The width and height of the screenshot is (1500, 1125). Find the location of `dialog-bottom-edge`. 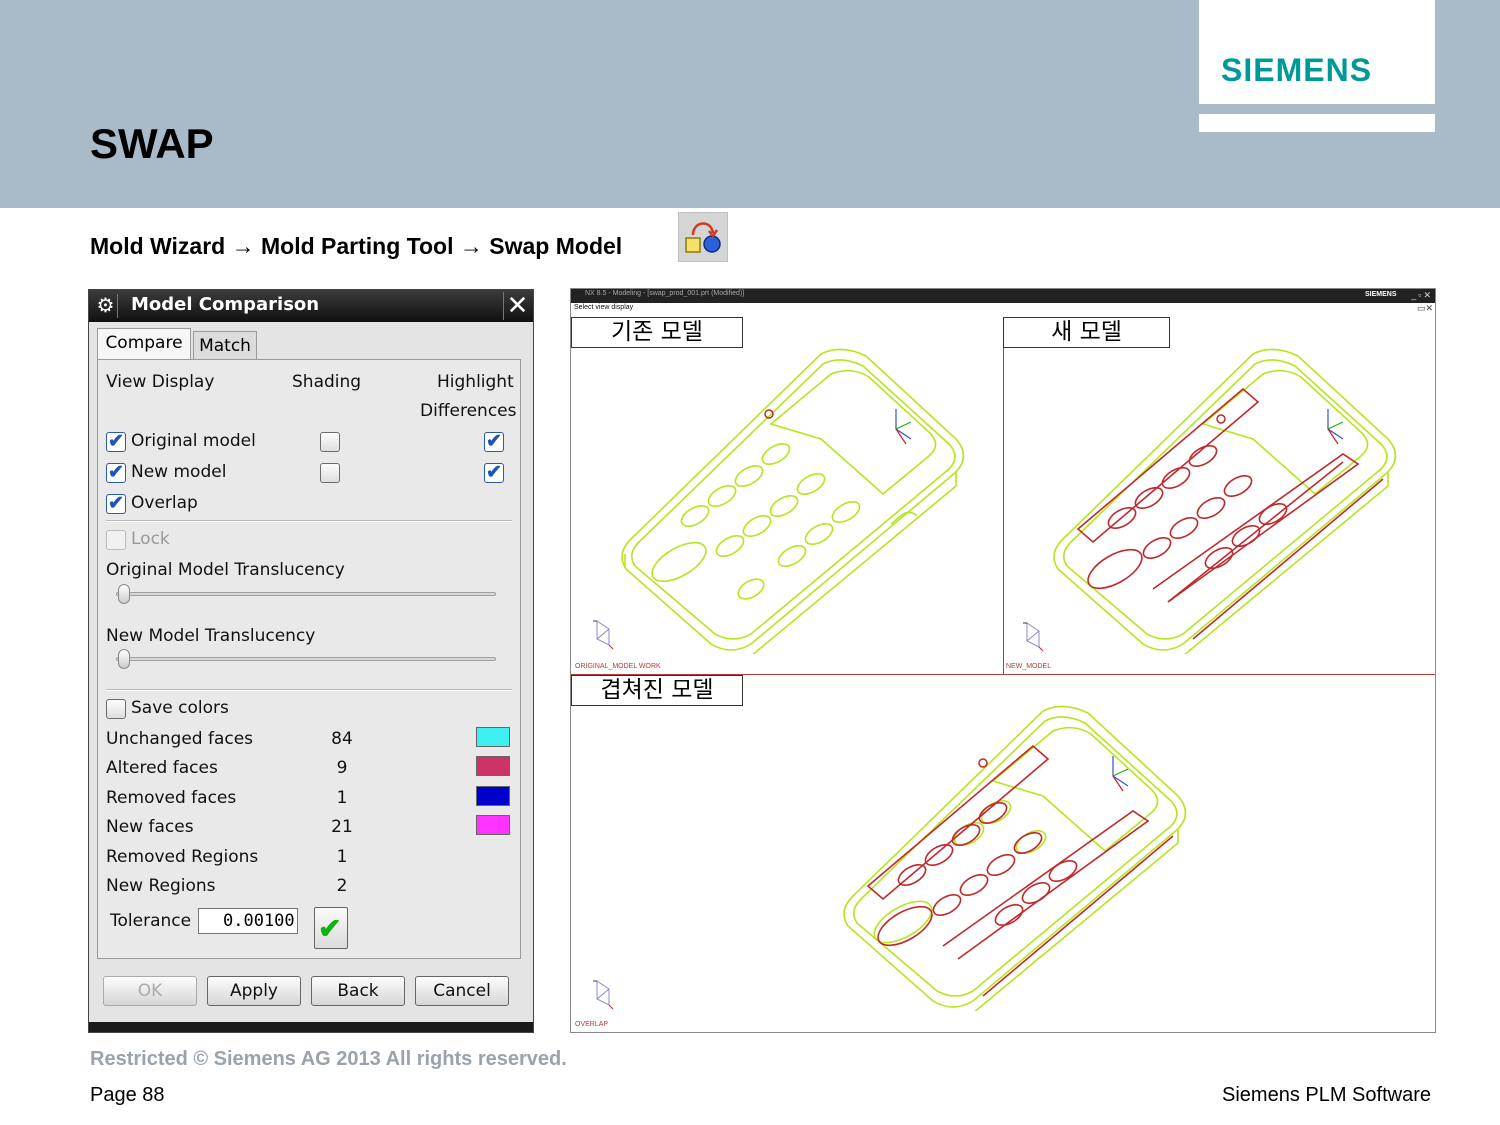

dialog-bottom-edge is located at coordinates (311, 1027).